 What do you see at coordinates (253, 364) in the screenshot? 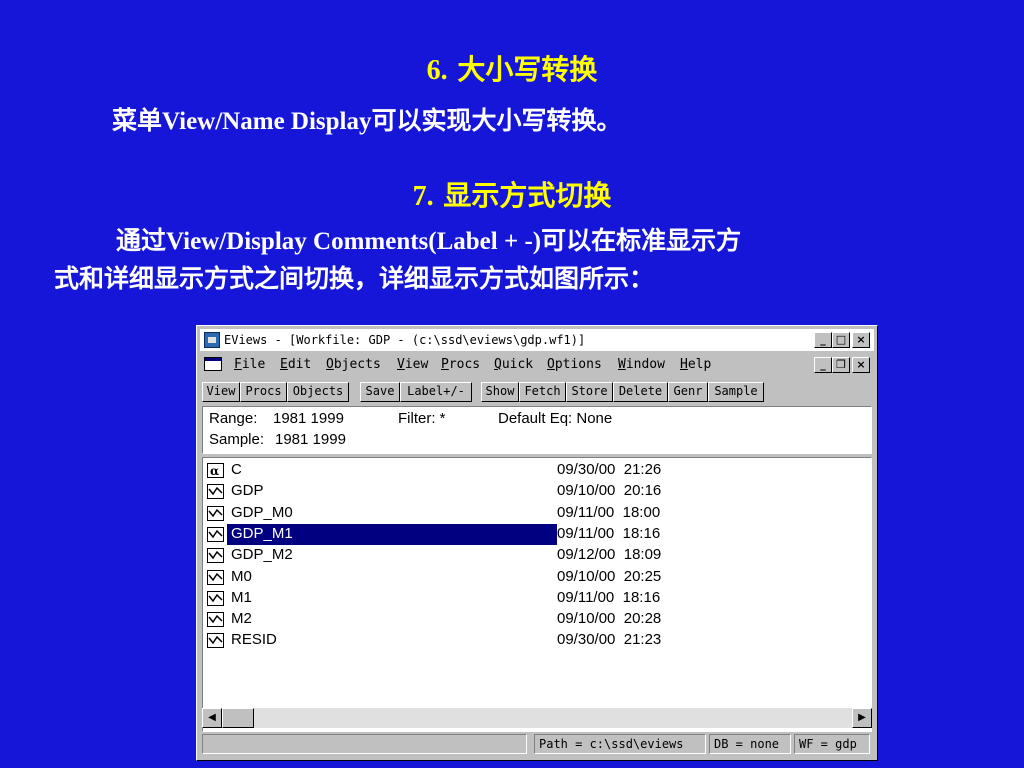
I see `menu-label: ile` at bounding box center [253, 364].